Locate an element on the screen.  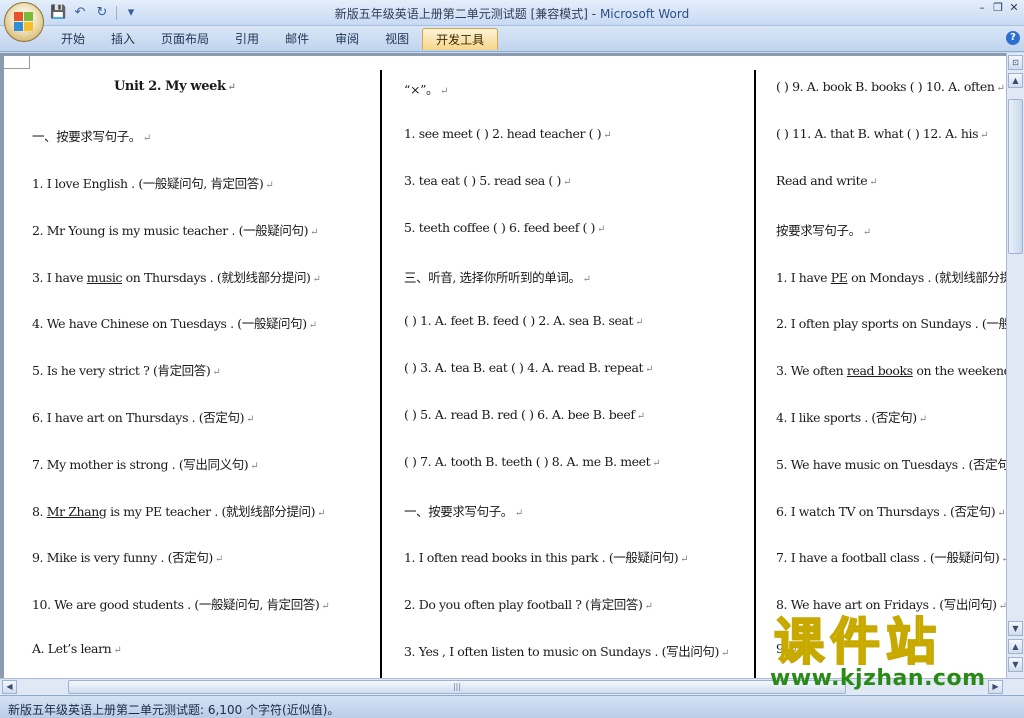
document-line: 9. ↵ is located at coordinates (787, 648).